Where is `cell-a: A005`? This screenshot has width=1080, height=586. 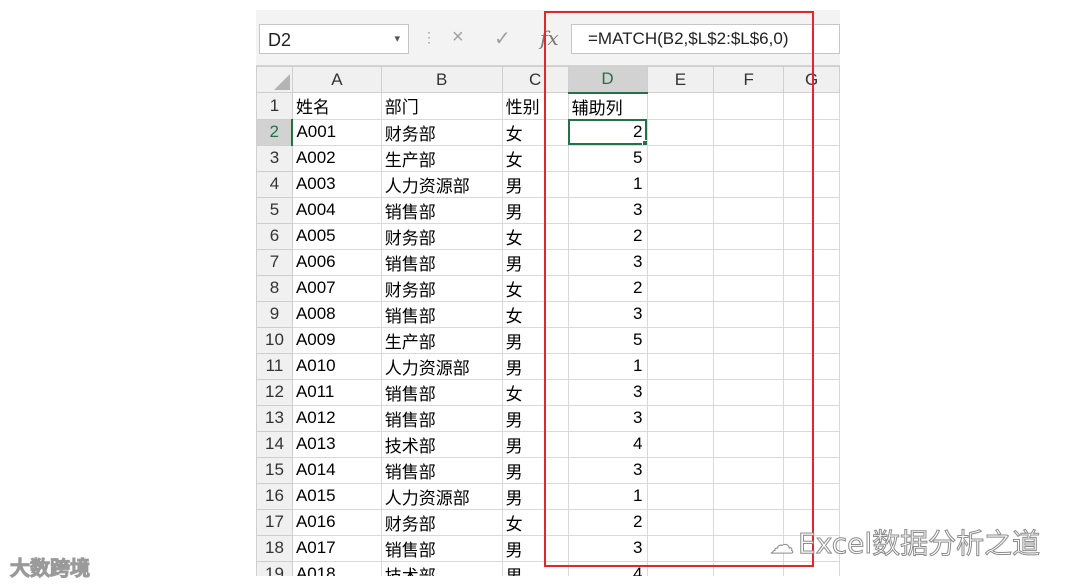
cell-a: A005 is located at coordinates (336, 236).